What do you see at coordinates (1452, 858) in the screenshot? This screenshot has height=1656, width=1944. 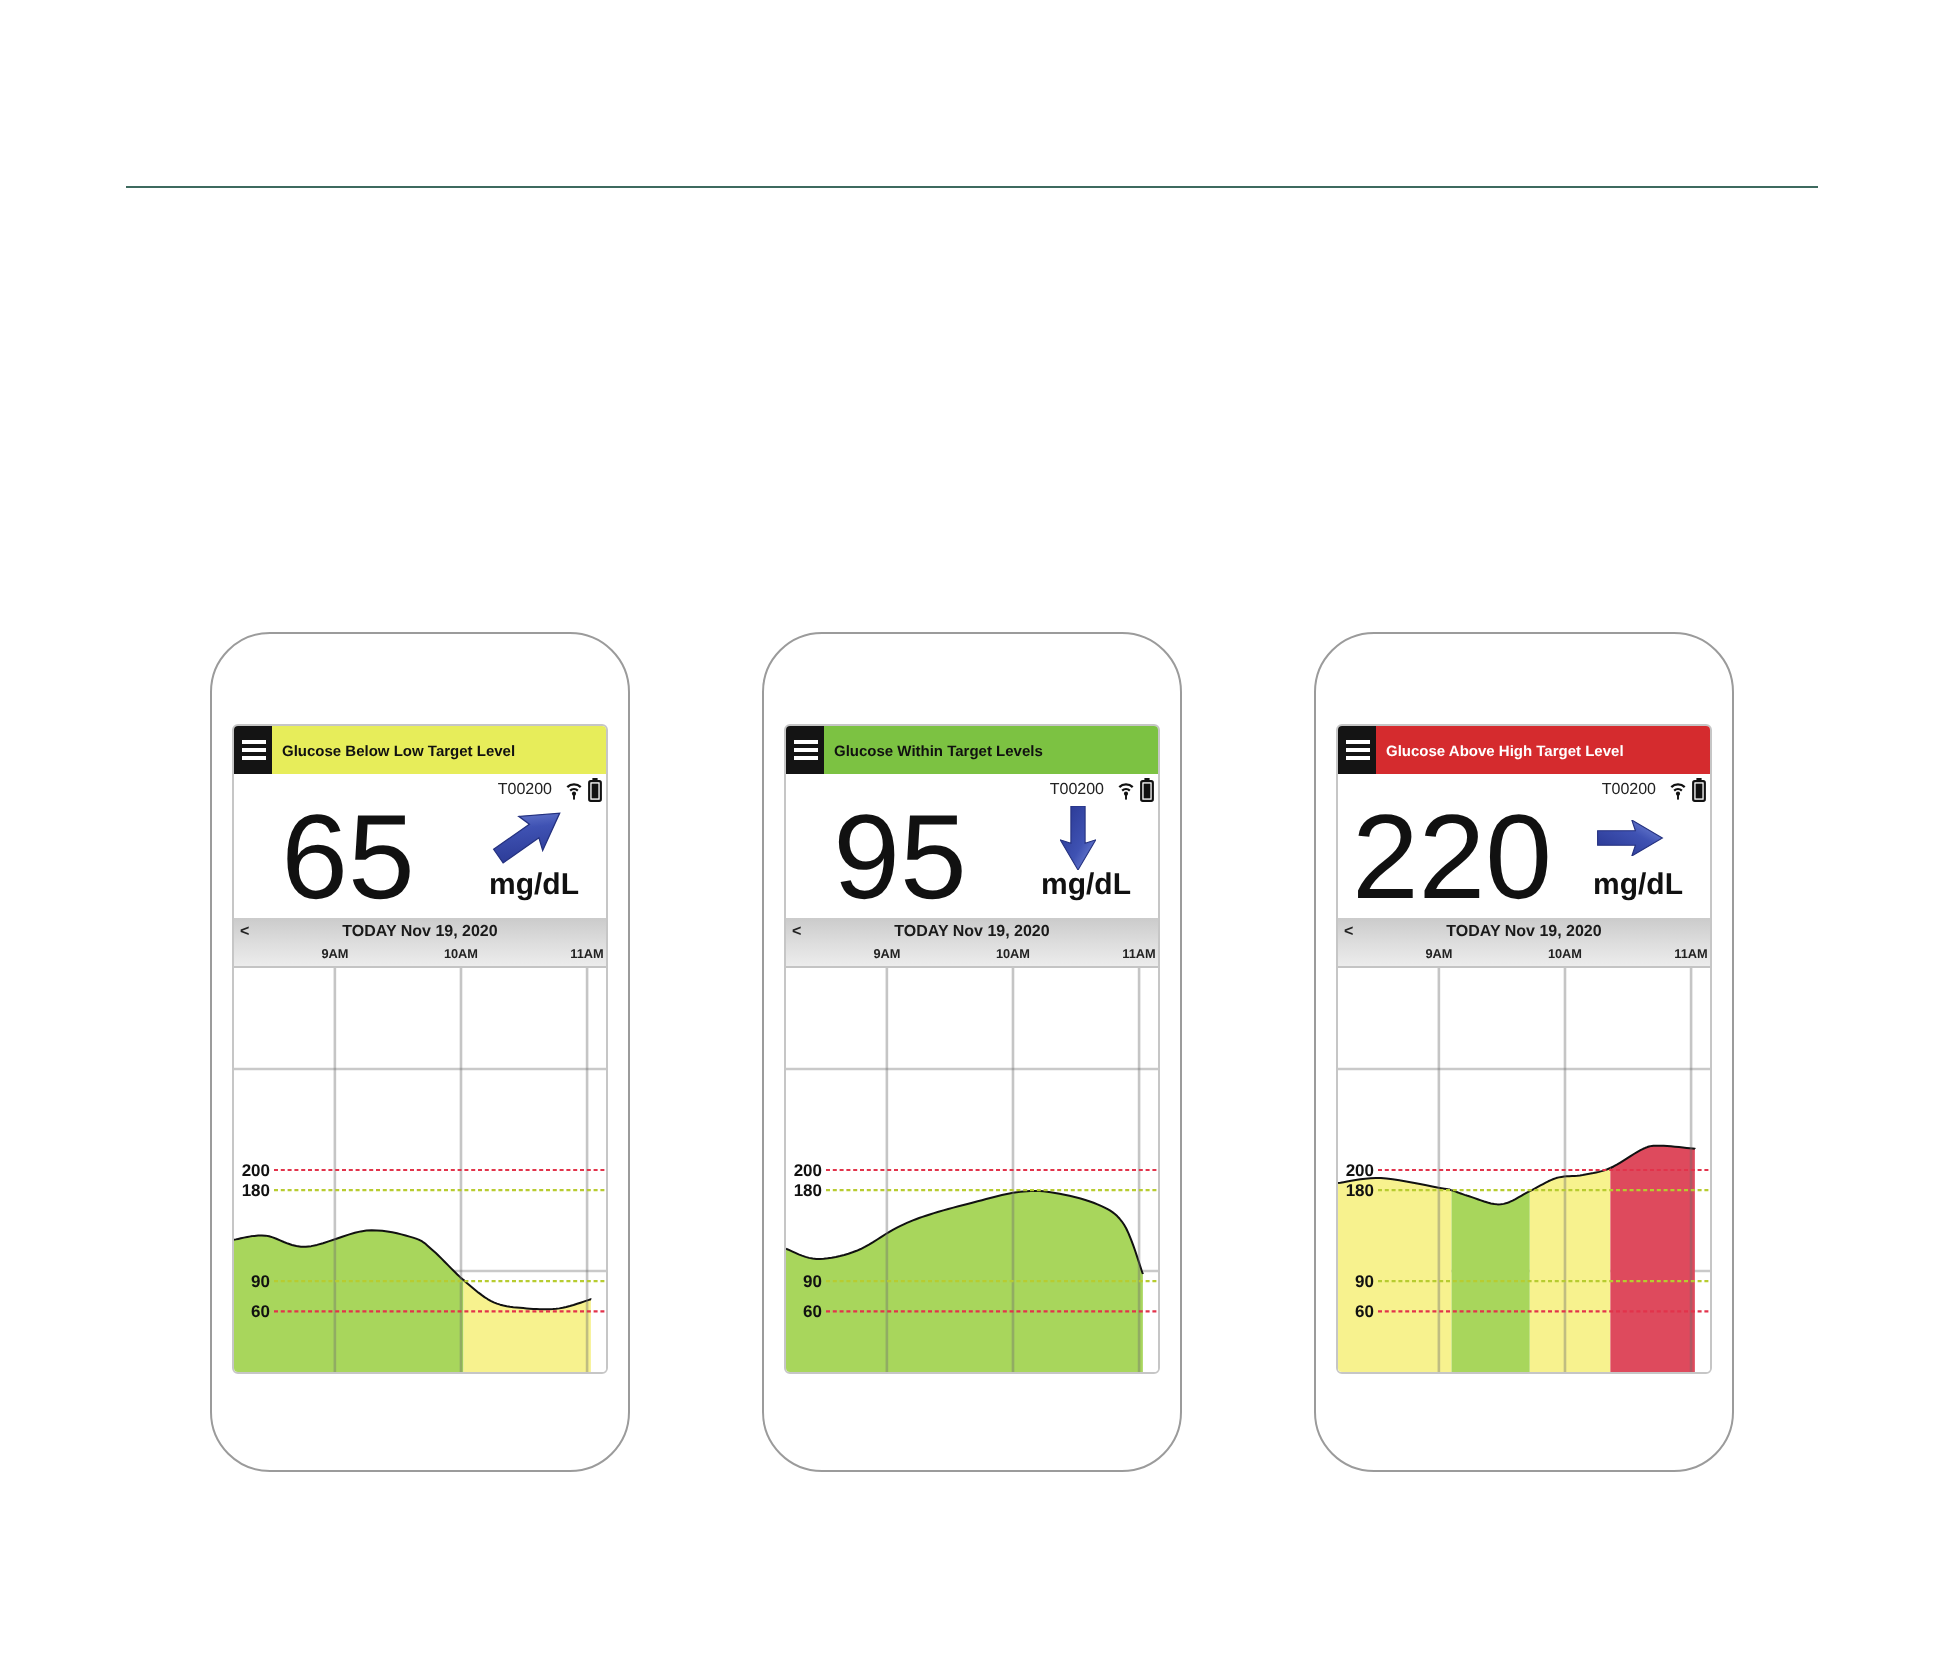 I see `glucose-reading: 220` at bounding box center [1452, 858].